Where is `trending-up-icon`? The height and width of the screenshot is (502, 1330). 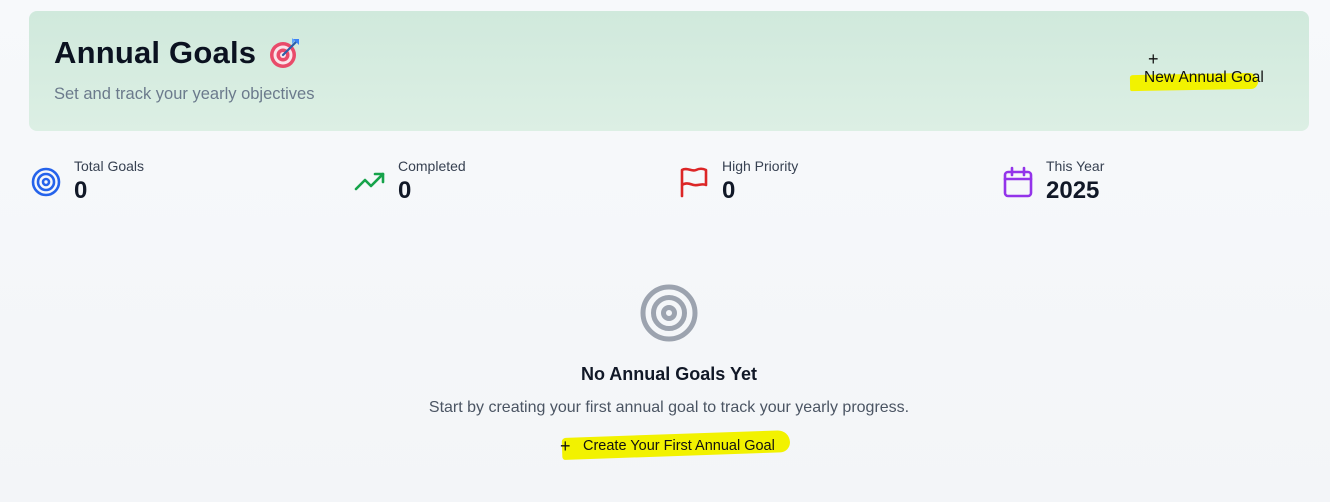
trending-up-icon is located at coordinates (369, 181).